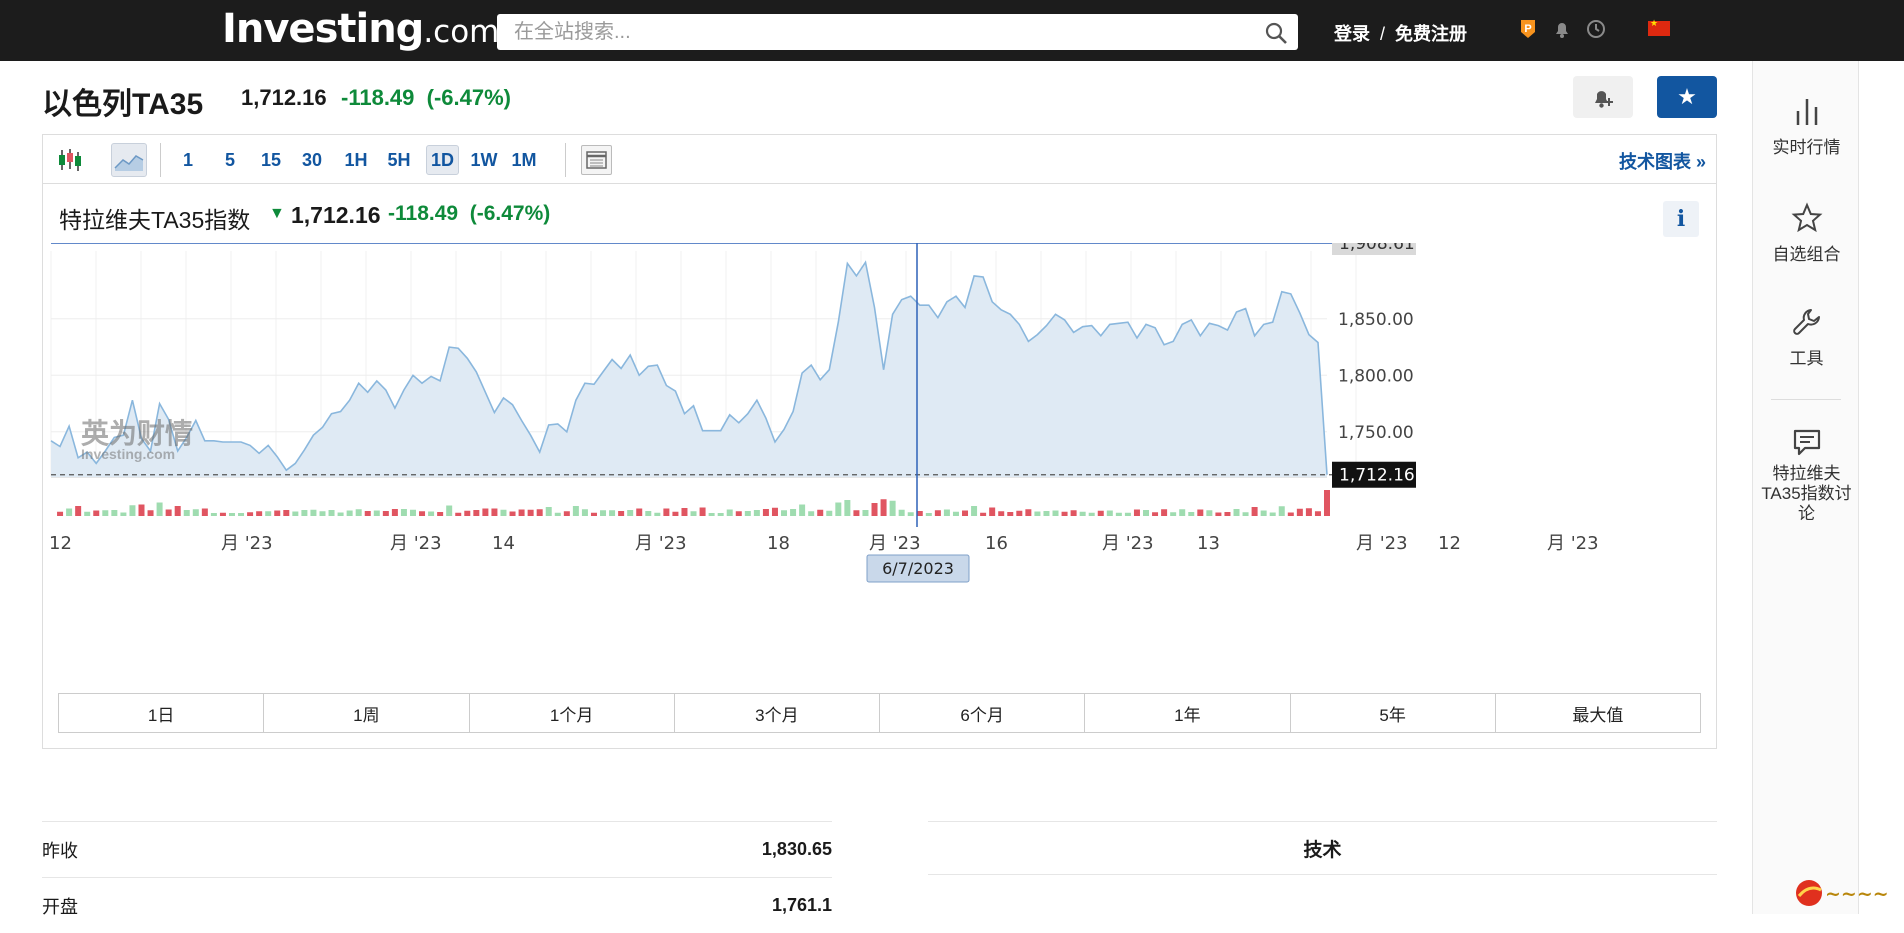 This screenshot has width=1904, height=933. I want to click on crosshair-date-label: 6/7/2023, so click(918, 568).